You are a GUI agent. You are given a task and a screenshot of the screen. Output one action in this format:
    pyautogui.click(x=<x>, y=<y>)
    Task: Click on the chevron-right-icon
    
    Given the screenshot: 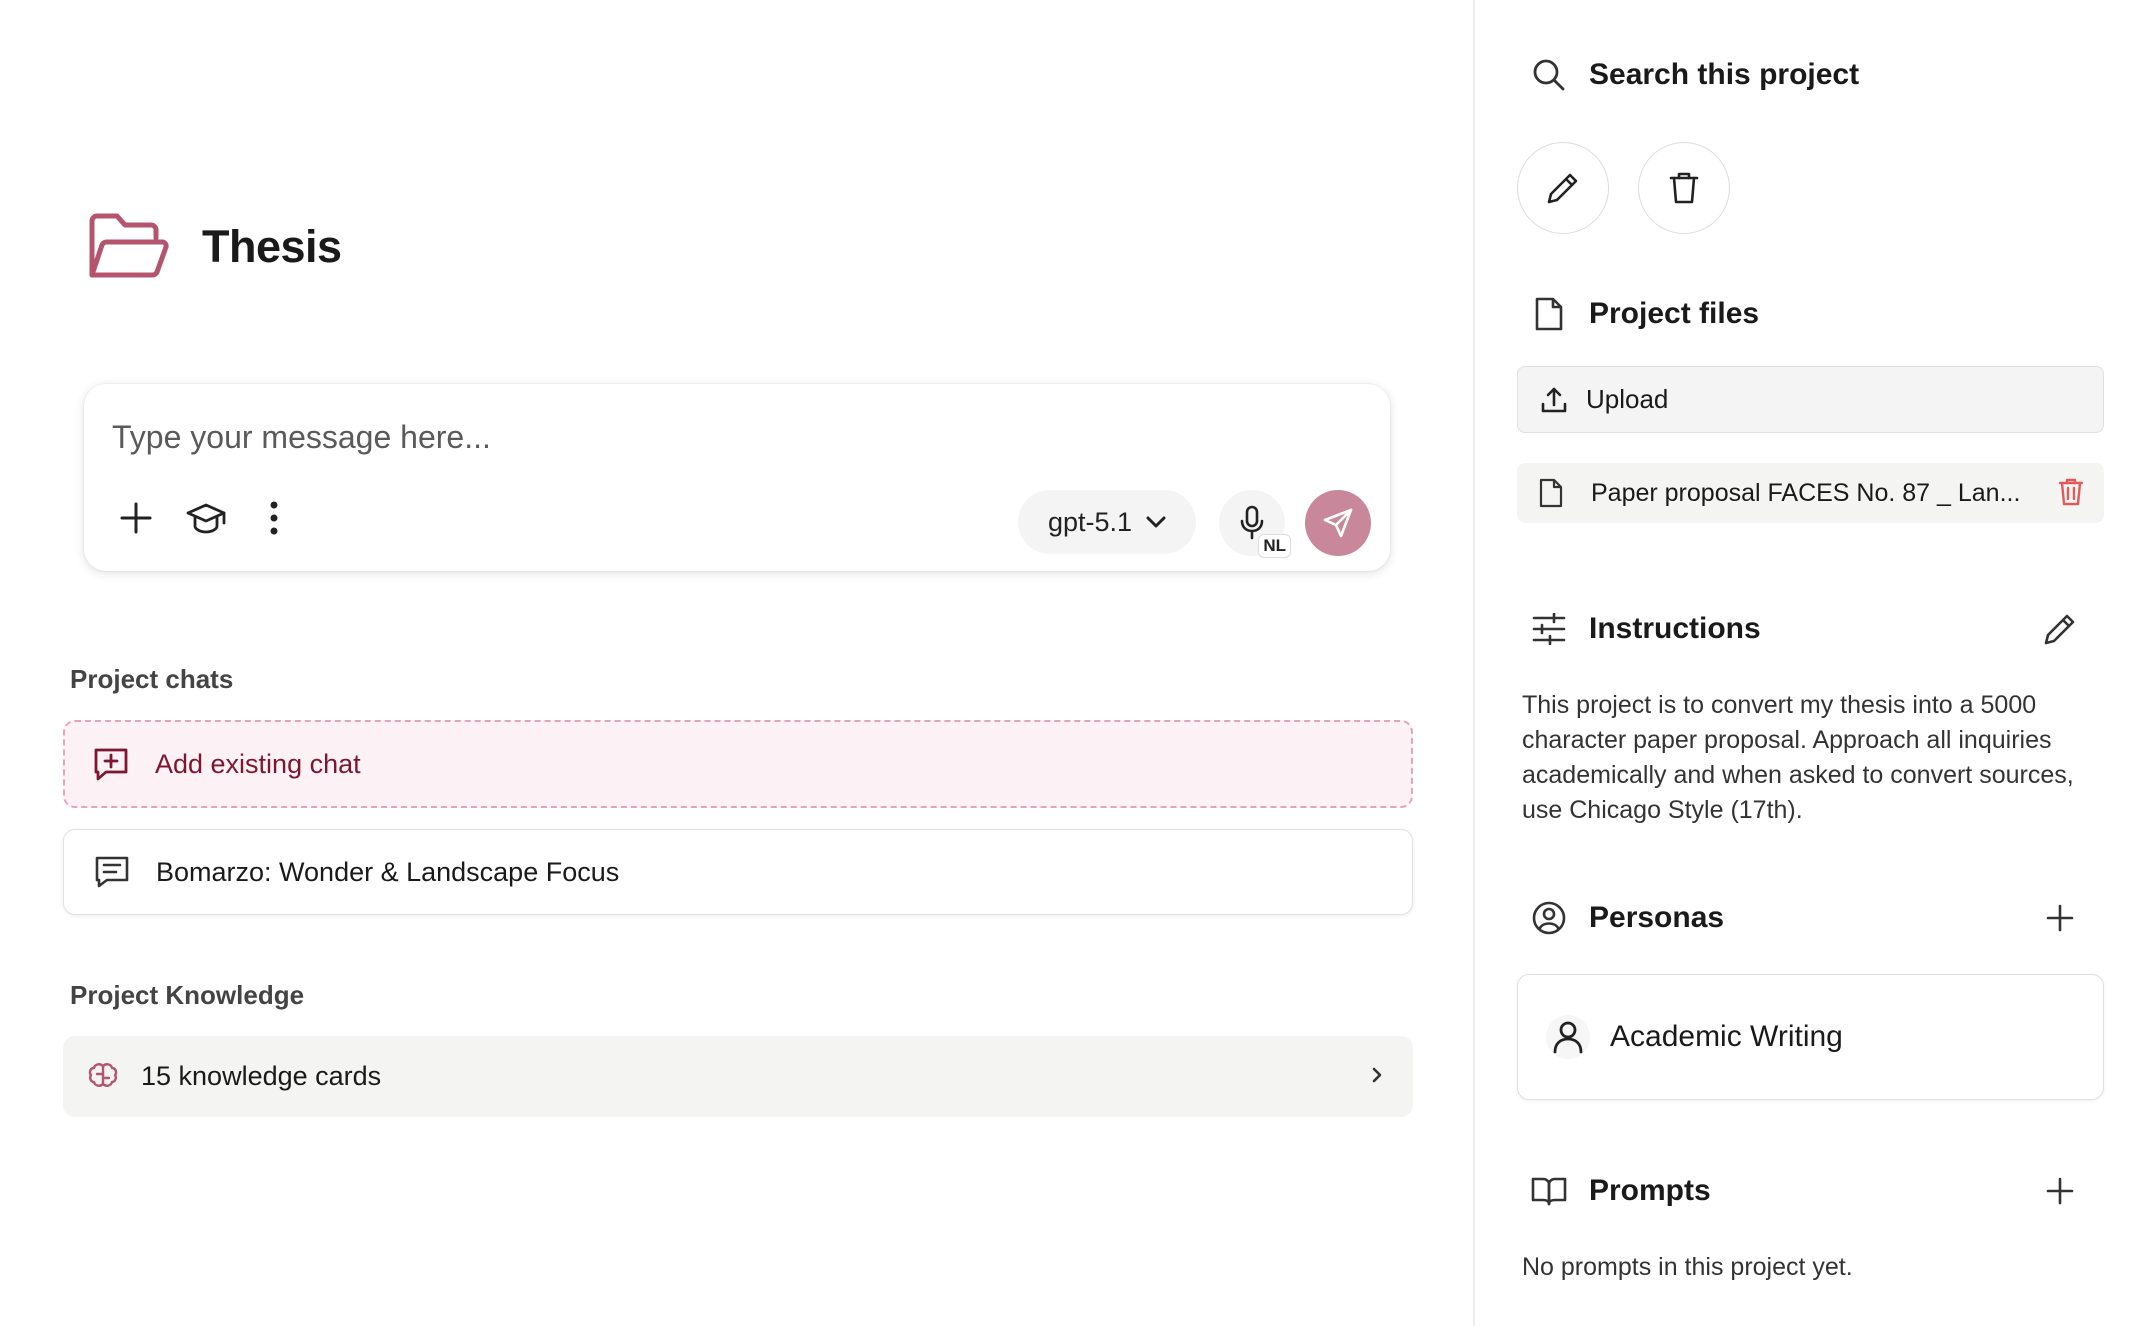 What is the action you would take?
    pyautogui.click(x=1377, y=1077)
    